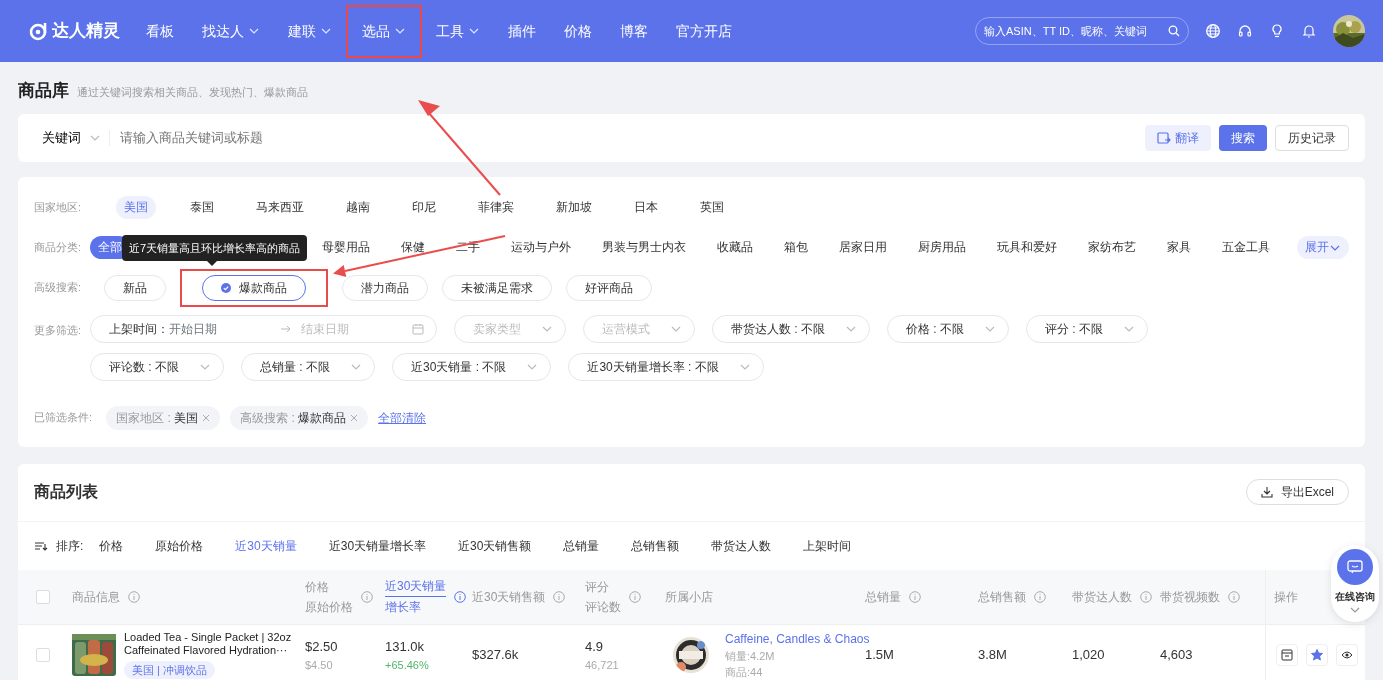 This screenshot has width=1383, height=680. Describe the element at coordinates (202, 207) in the screenshot. I see `country-option: 泰国` at that location.